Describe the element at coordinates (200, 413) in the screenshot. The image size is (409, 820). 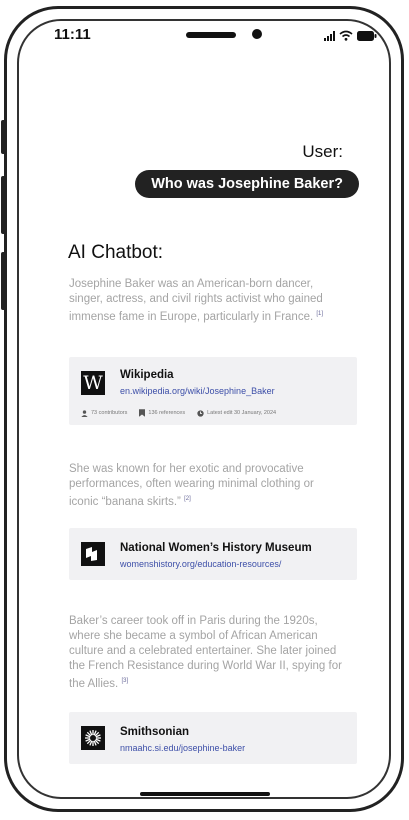
I see `clock-icon` at that location.